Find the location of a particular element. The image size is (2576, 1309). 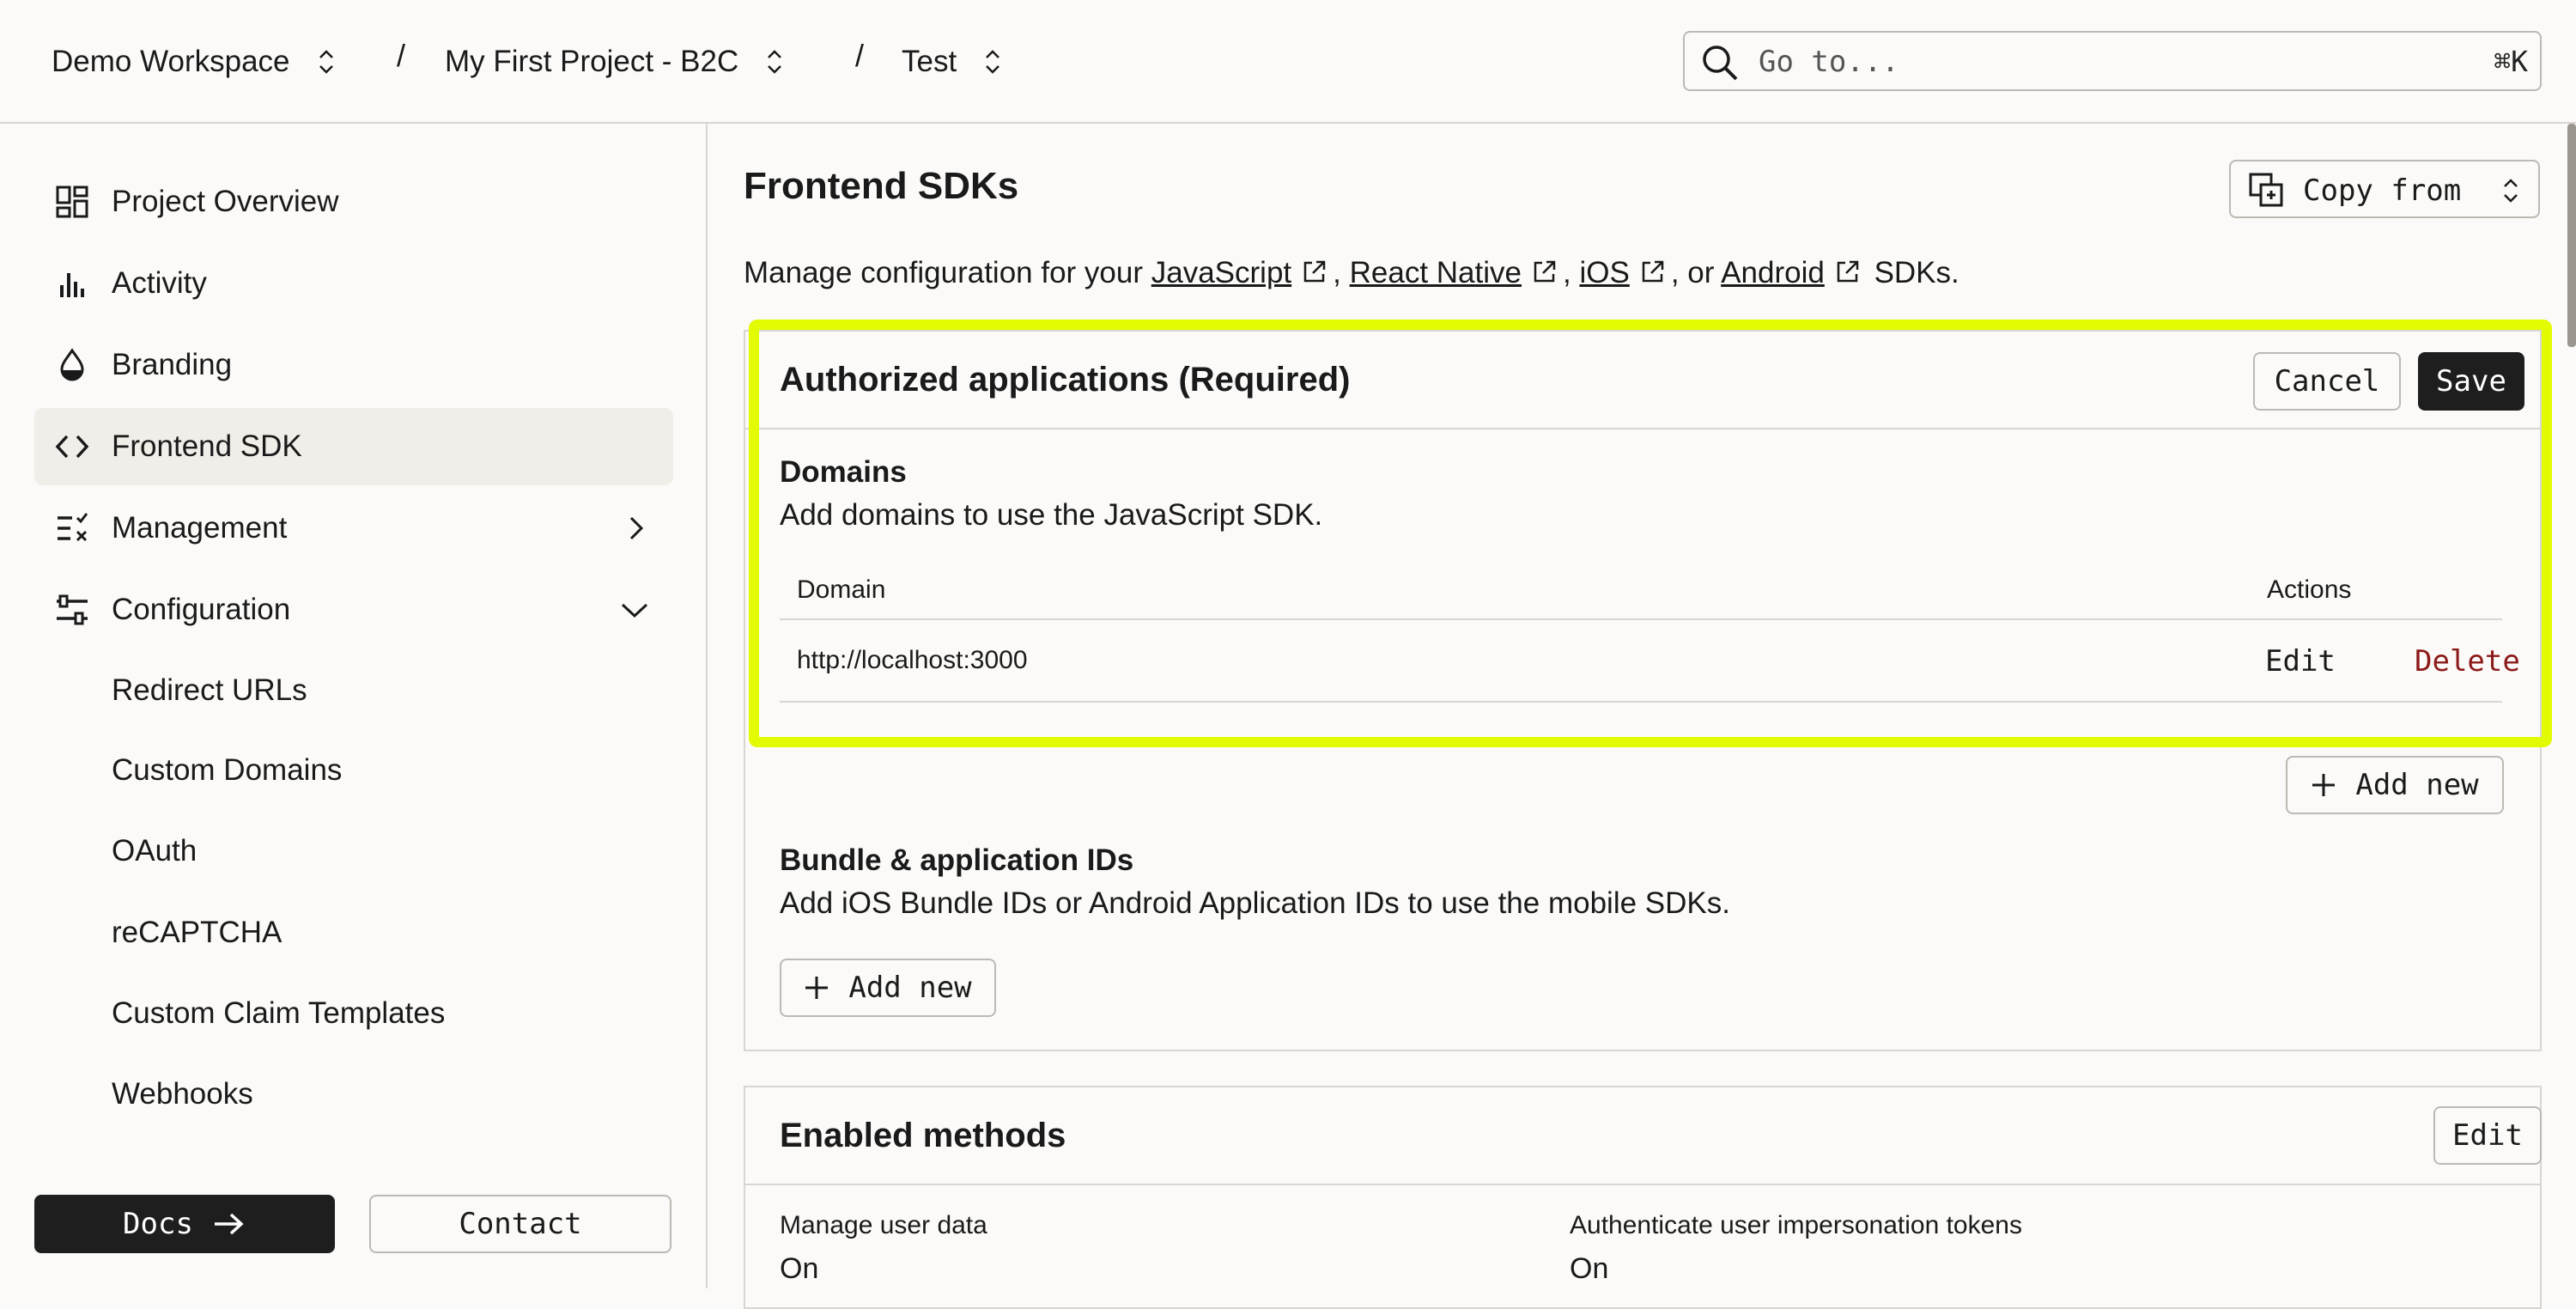

cancel-label: Cancel is located at coordinates (2327, 381).